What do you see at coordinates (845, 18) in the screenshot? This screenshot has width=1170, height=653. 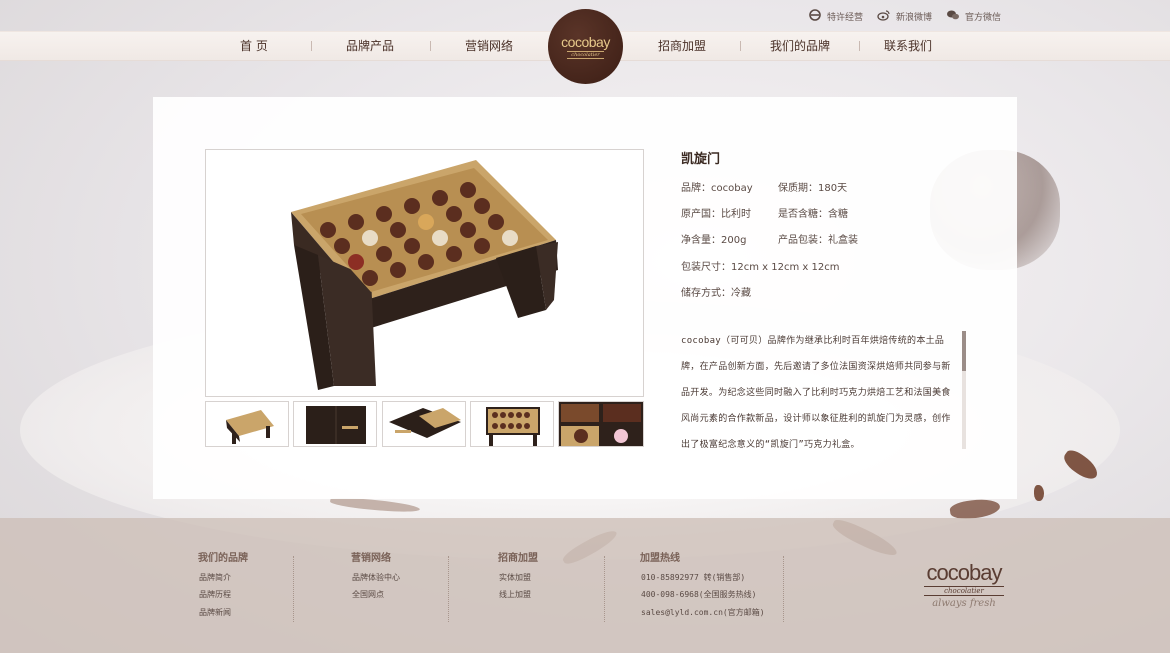 I see `franchise-link-label: 特许经营` at bounding box center [845, 18].